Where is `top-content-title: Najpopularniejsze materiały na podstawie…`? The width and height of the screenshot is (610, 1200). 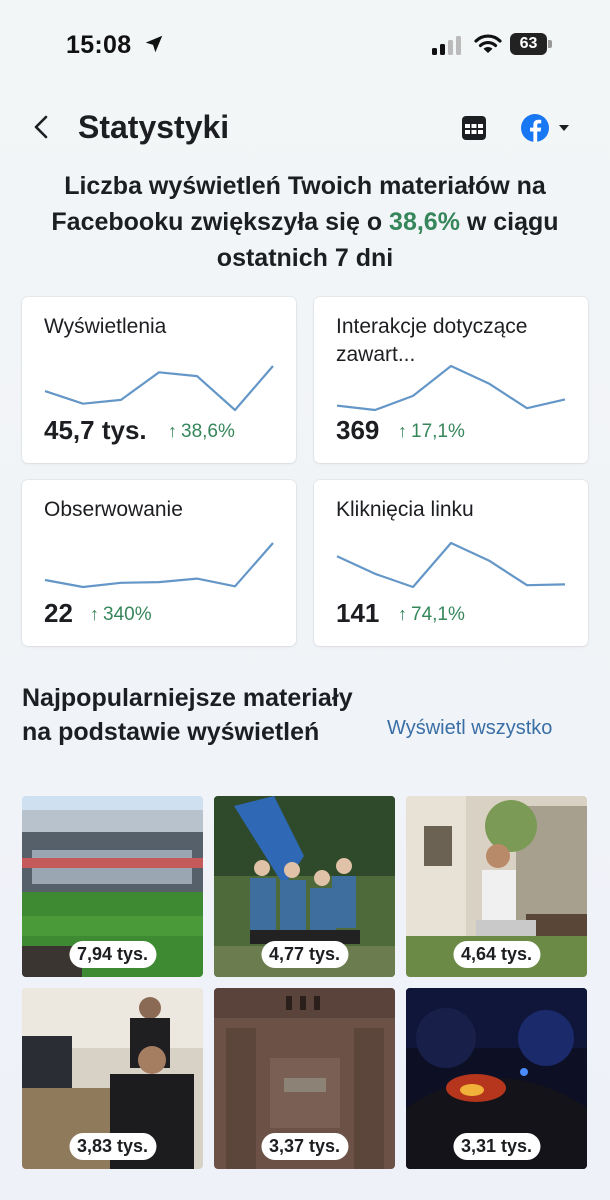 top-content-title: Najpopularniejsze materiały na podstawie… is located at coordinates (187, 715).